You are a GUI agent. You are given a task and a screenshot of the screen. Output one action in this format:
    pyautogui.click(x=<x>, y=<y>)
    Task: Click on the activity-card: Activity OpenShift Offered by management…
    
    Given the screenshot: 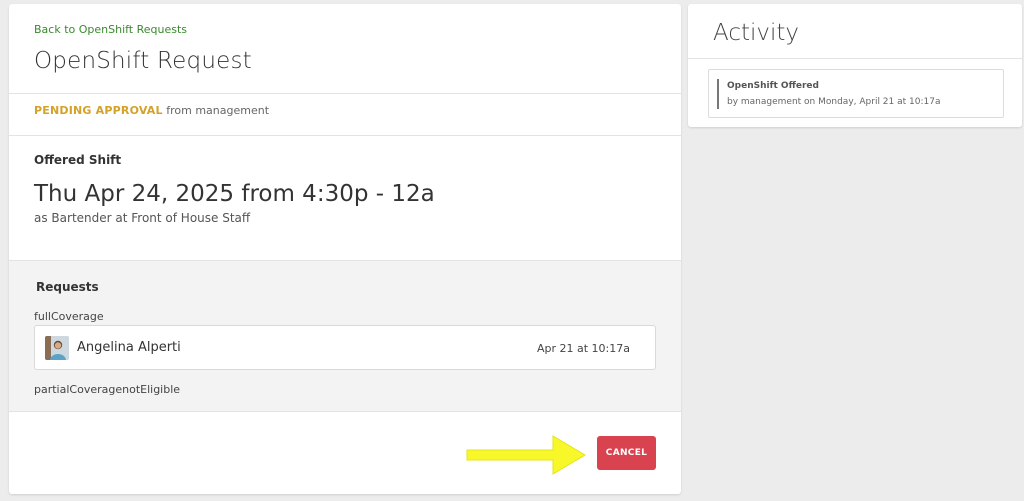 What is the action you would take?
    pyautogui.click(x=855, y=65)
    